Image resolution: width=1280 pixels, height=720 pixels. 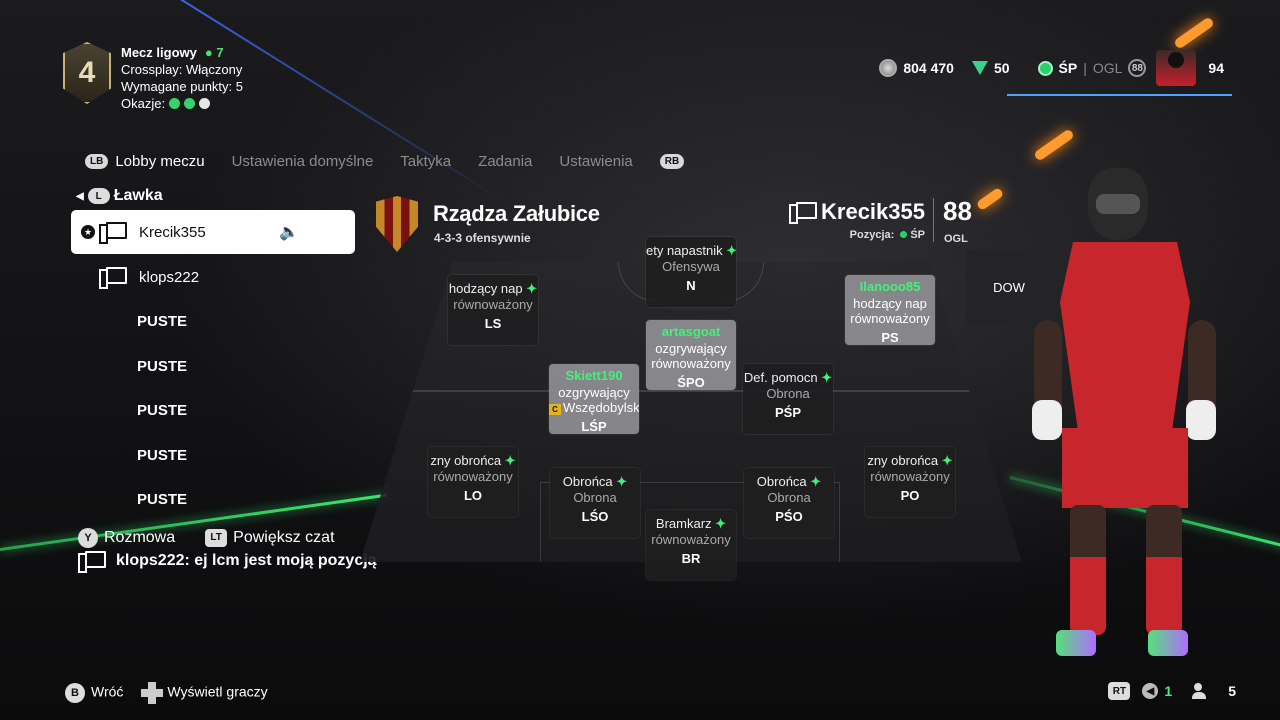 What do you see at coordinates (213, 232) in the screenshot?
I see `lobby-player-row: ★ Krecik355 🔈` at bounding box center [213, 232].